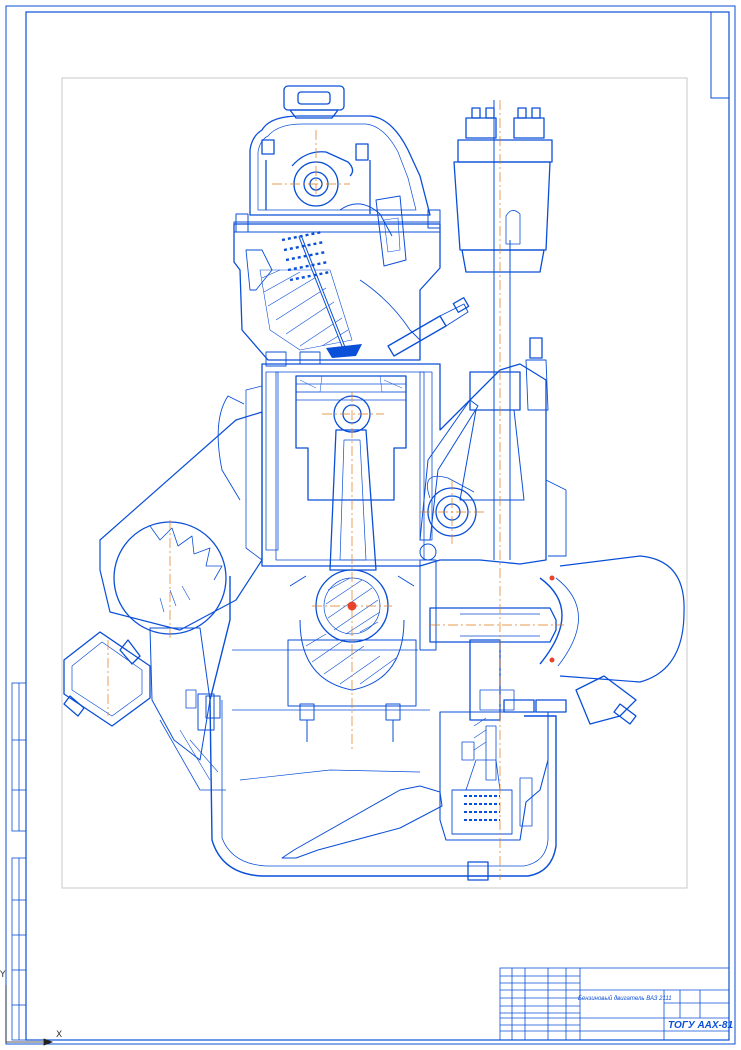  I want to click on piston, so click(351, 438).